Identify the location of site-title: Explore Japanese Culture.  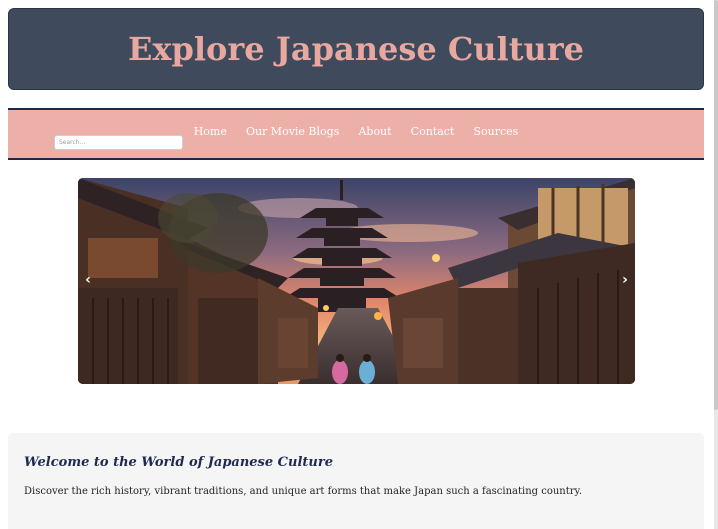
(356, 49).